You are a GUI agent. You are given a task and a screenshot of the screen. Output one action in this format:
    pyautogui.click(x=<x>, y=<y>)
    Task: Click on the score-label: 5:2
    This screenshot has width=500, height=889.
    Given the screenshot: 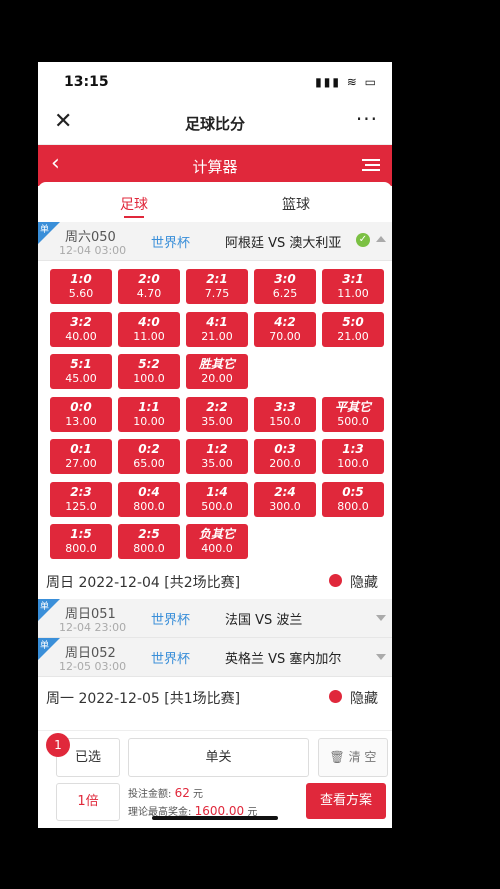 What is the action you would take?
    pyautogui.click(x=149, y=364)
    